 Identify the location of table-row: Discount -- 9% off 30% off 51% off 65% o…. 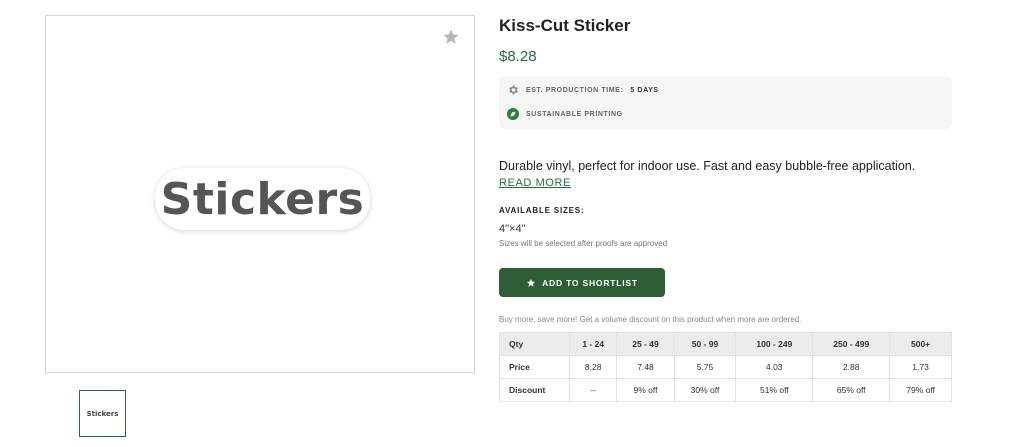
(725, 390).